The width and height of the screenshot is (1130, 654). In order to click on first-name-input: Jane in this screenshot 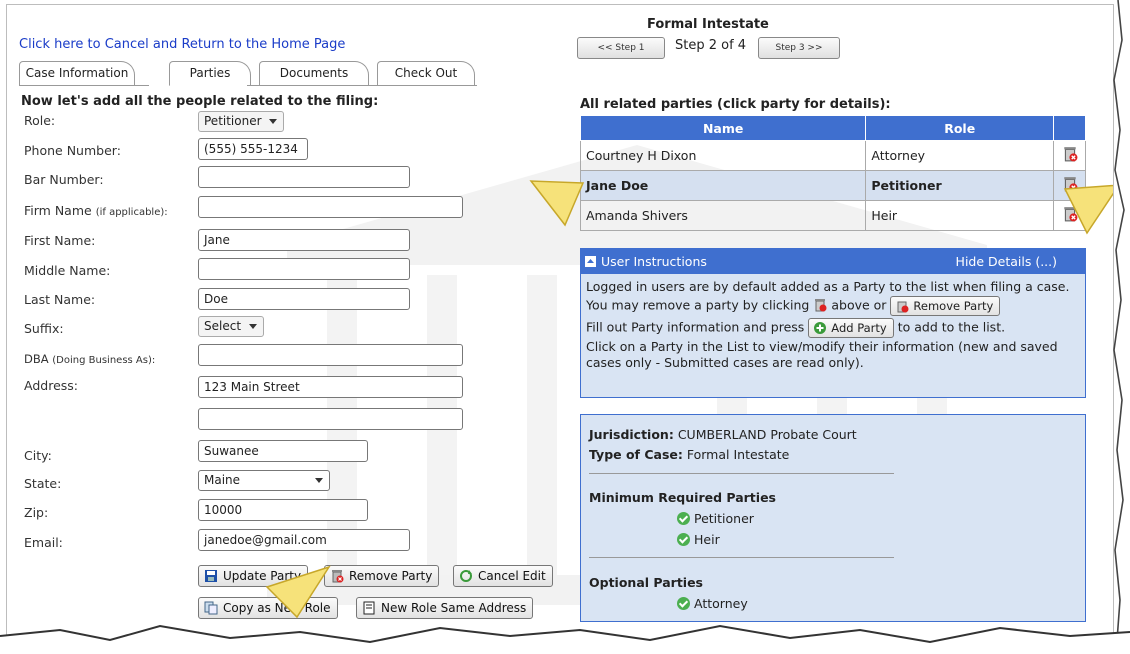, I will do `click(304, 240)`.